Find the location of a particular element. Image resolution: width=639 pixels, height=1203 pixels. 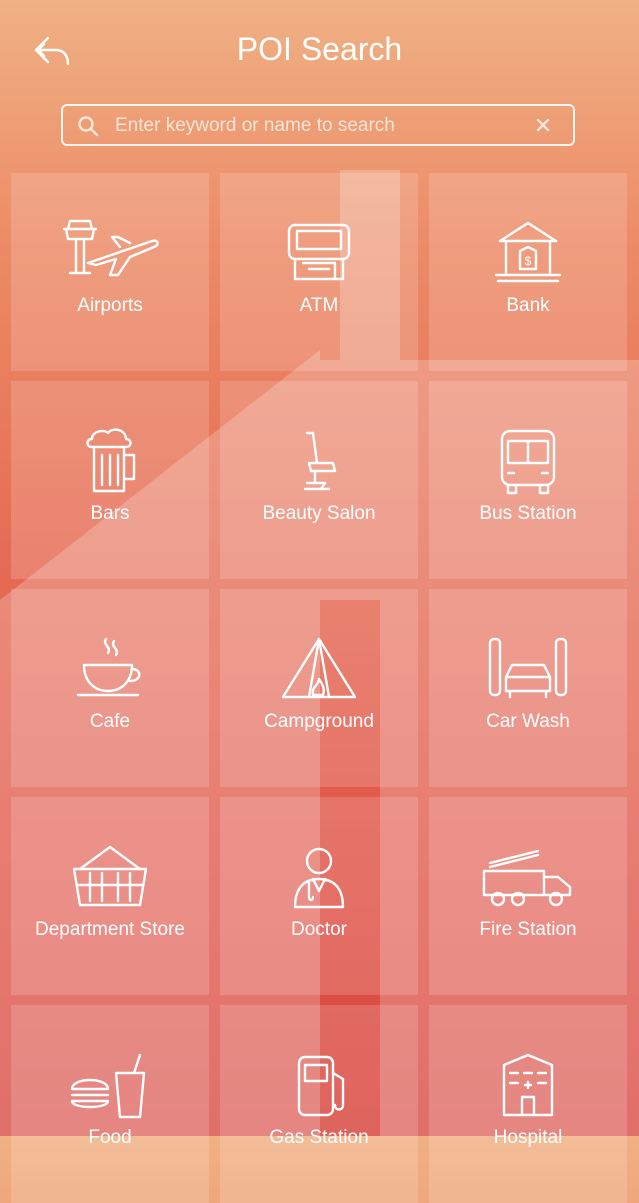

category-label: Fire Station is located at coordinates (528, 929).